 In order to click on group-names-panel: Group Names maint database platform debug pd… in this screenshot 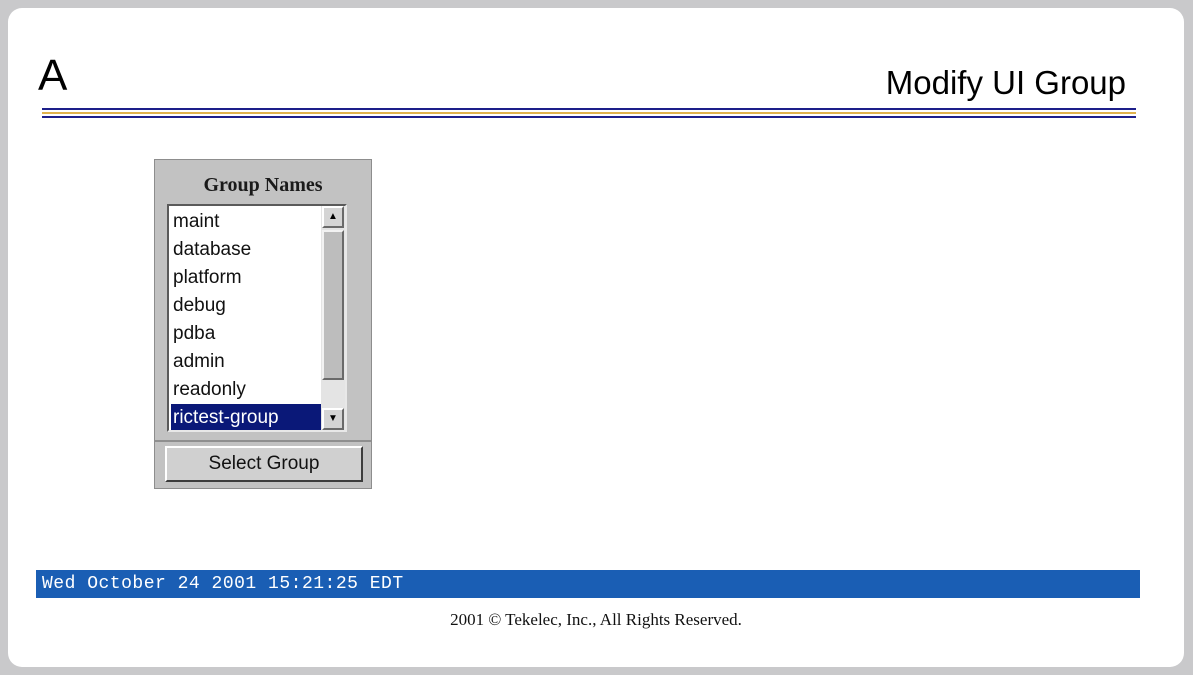, I will do `click(263, 324)`.